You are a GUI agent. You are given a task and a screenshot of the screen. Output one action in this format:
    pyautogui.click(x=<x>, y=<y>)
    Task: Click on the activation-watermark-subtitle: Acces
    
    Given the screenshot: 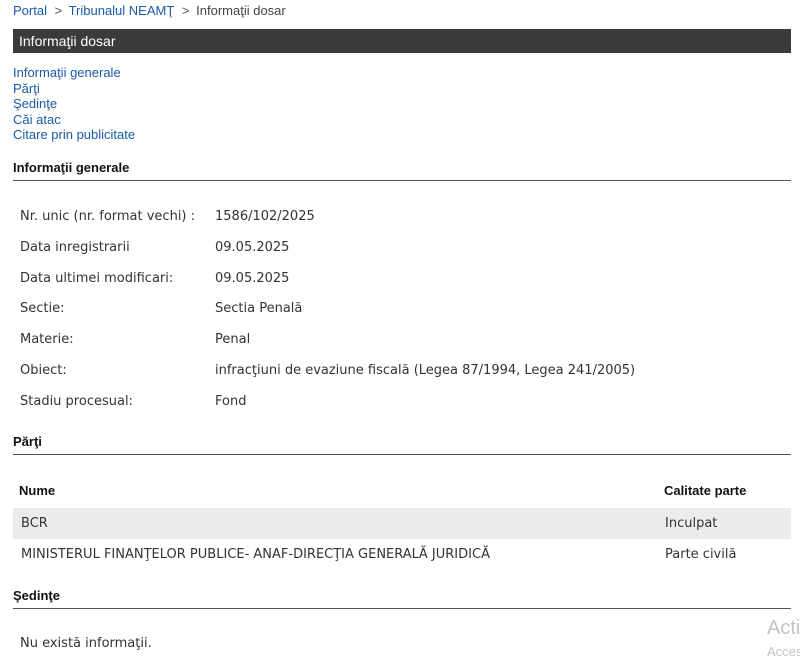 What is the action you would take?
    pyautogui.click(x=783, y=651)
    